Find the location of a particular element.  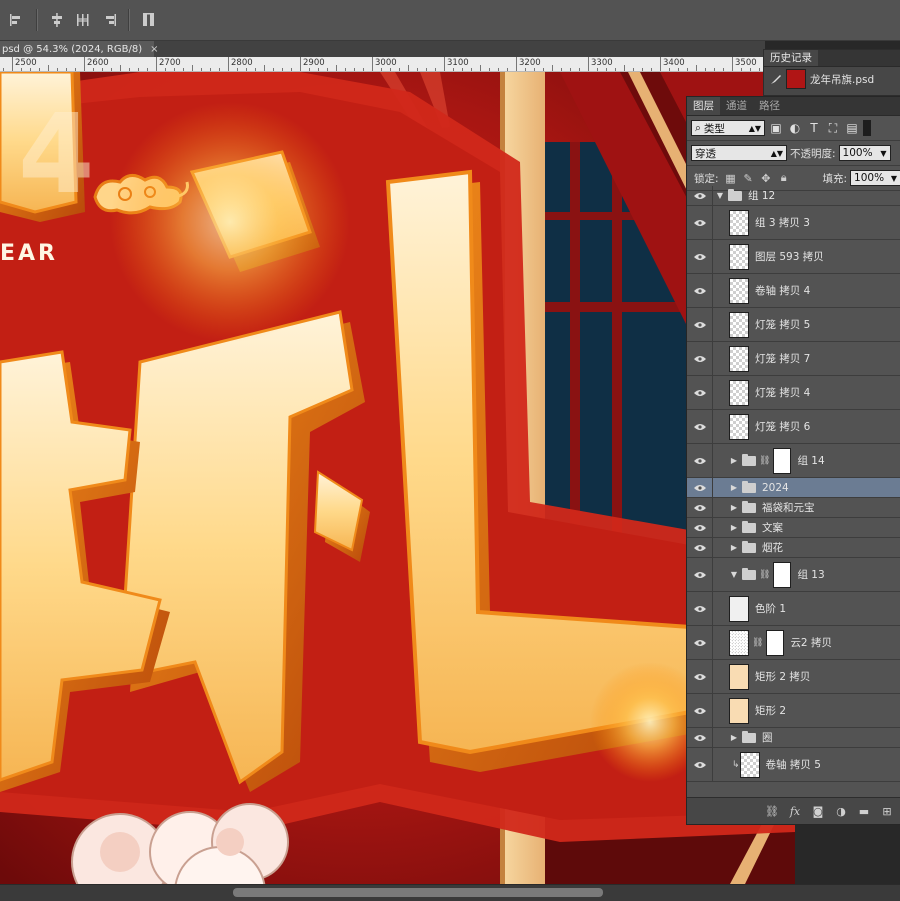

layer-row: ▶ 烟花 is located at coordinates (793, 548).